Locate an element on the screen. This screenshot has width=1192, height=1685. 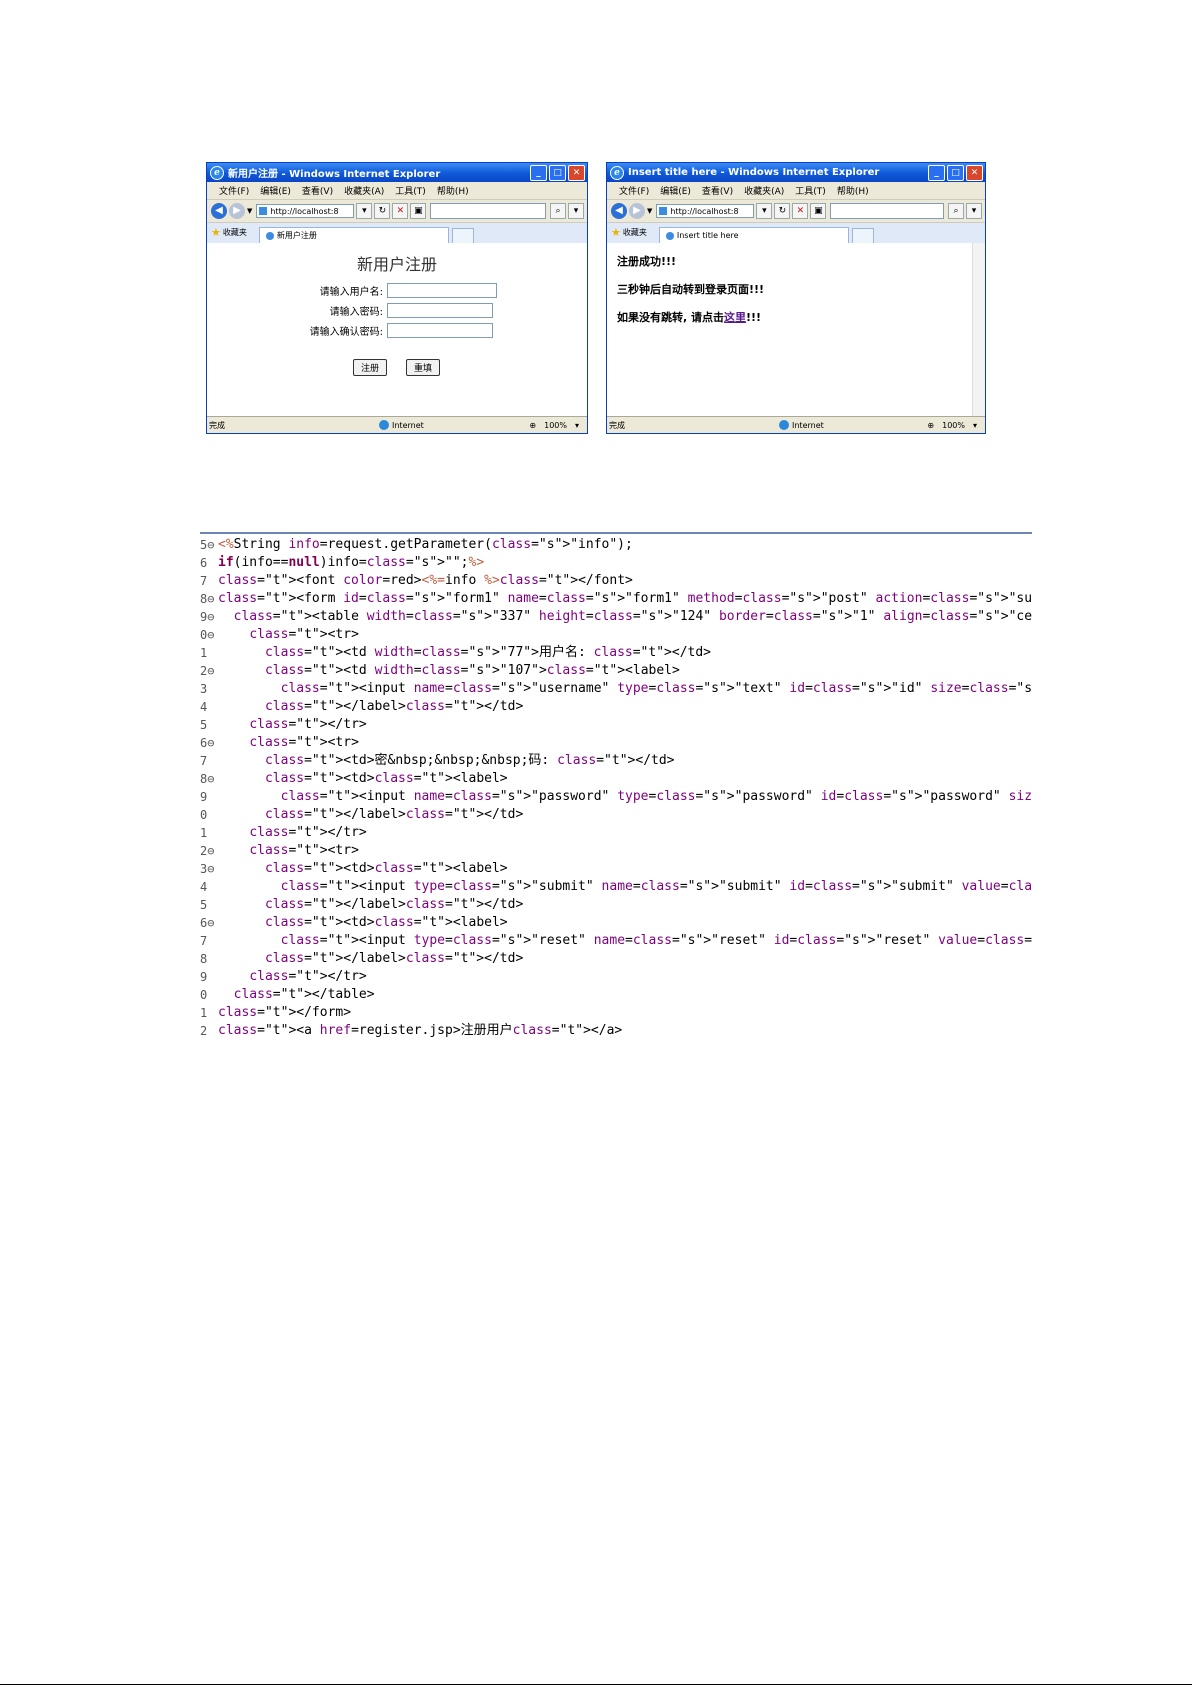
register-button: 注册 is located at coordinates (370, 367).